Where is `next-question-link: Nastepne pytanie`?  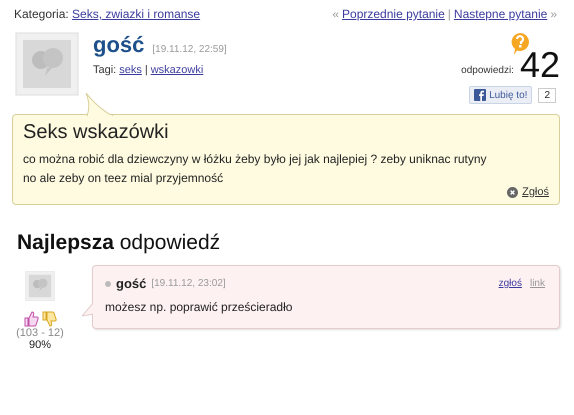
next-question-link: Nastepne pytanie is located at coordinates (501, 14).